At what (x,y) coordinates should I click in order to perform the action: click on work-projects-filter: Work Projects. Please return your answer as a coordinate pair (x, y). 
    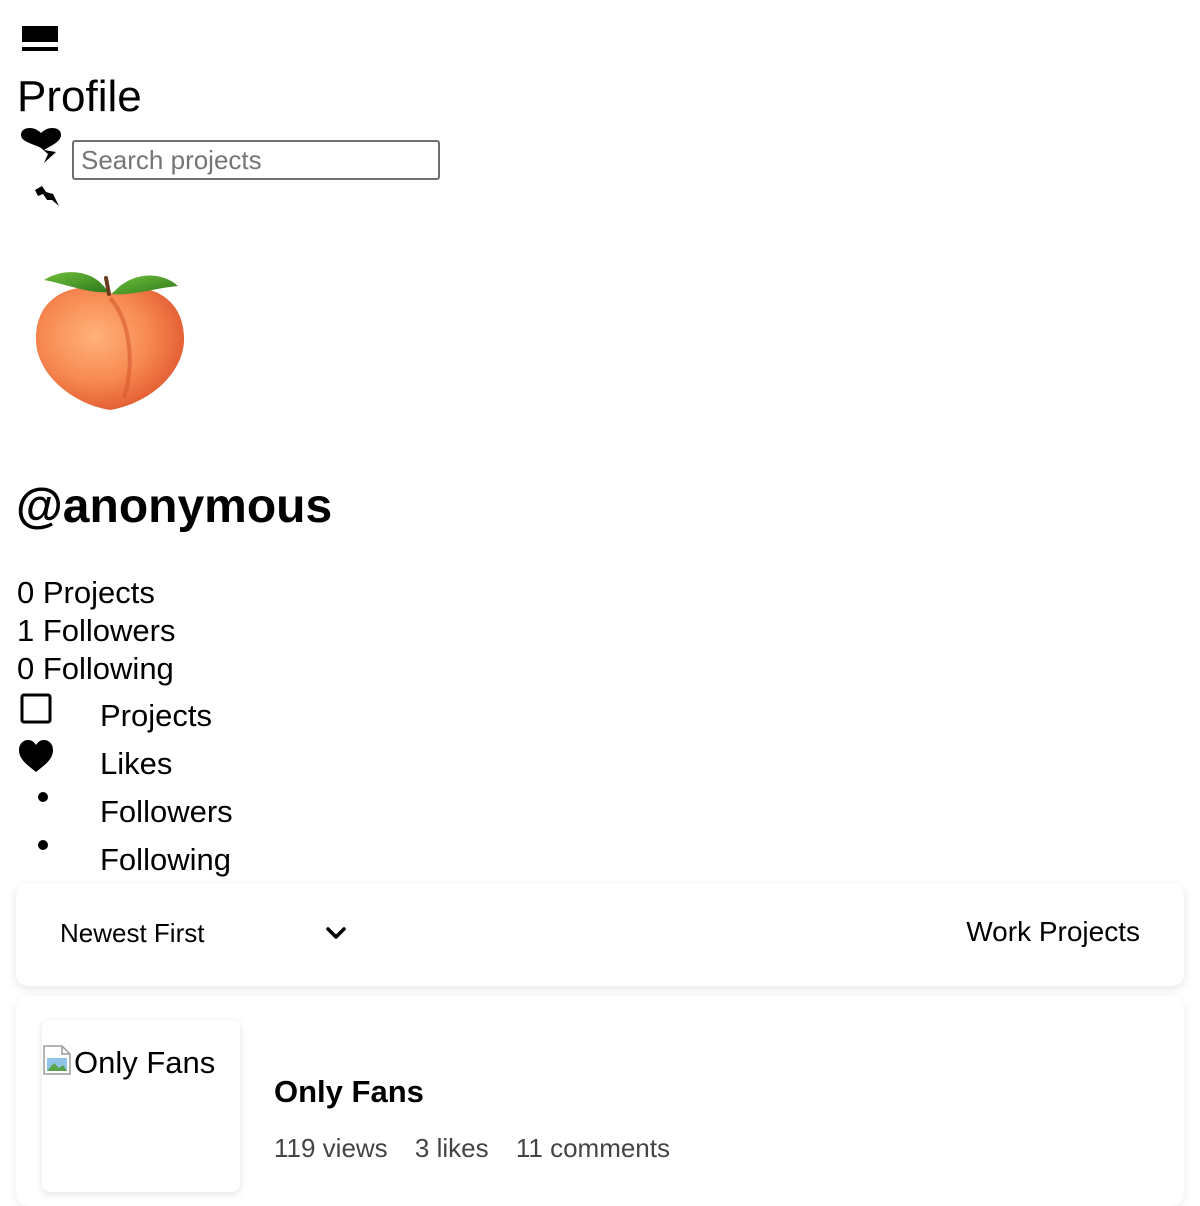
    Looking at the image, I should click on (1053, 932).